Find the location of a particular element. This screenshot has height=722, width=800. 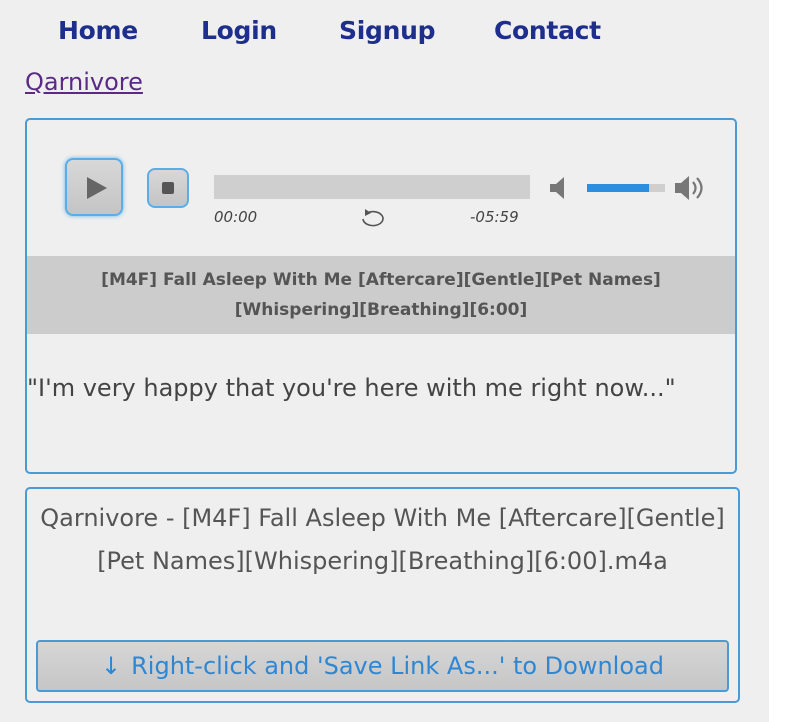

seek-bar is located at coordinates (372, 187).